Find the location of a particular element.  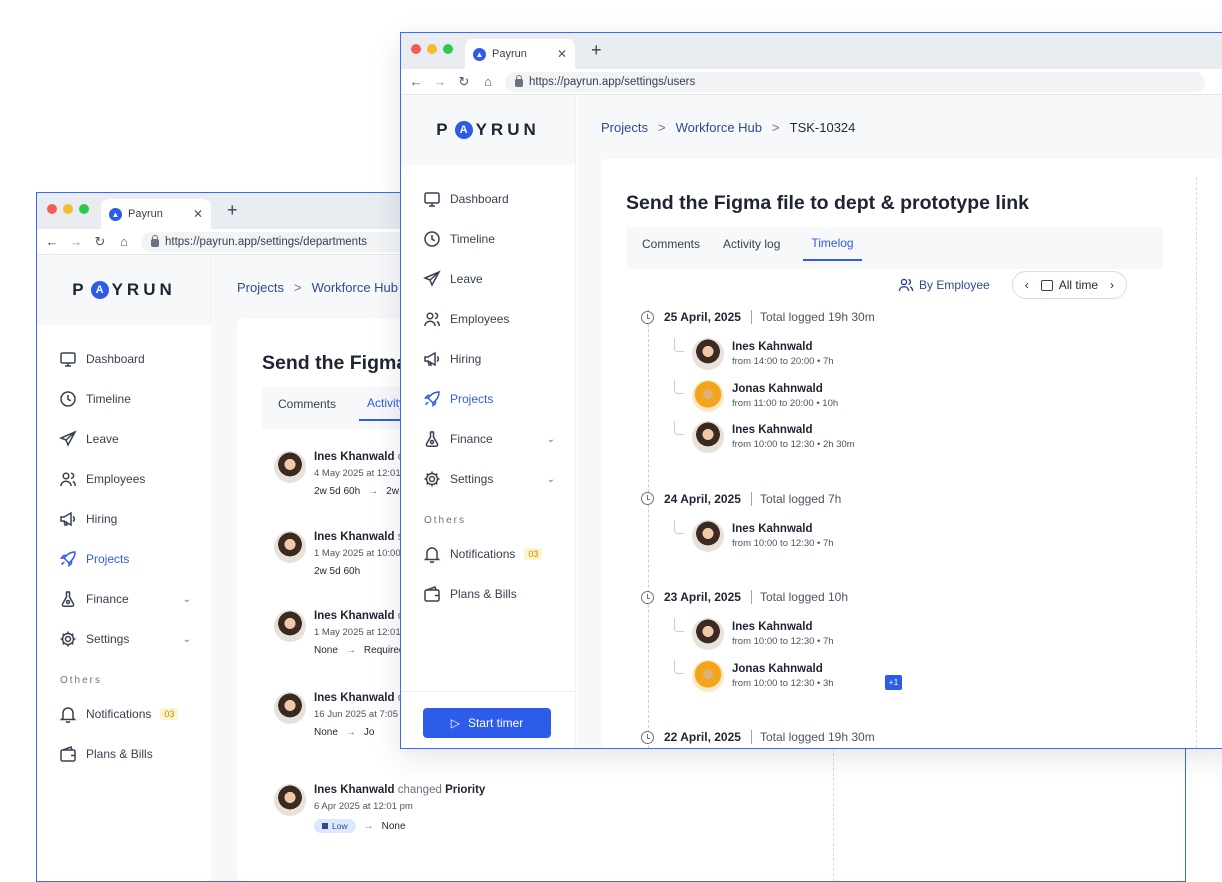

change-to: None is located at coordinates (393, 826).